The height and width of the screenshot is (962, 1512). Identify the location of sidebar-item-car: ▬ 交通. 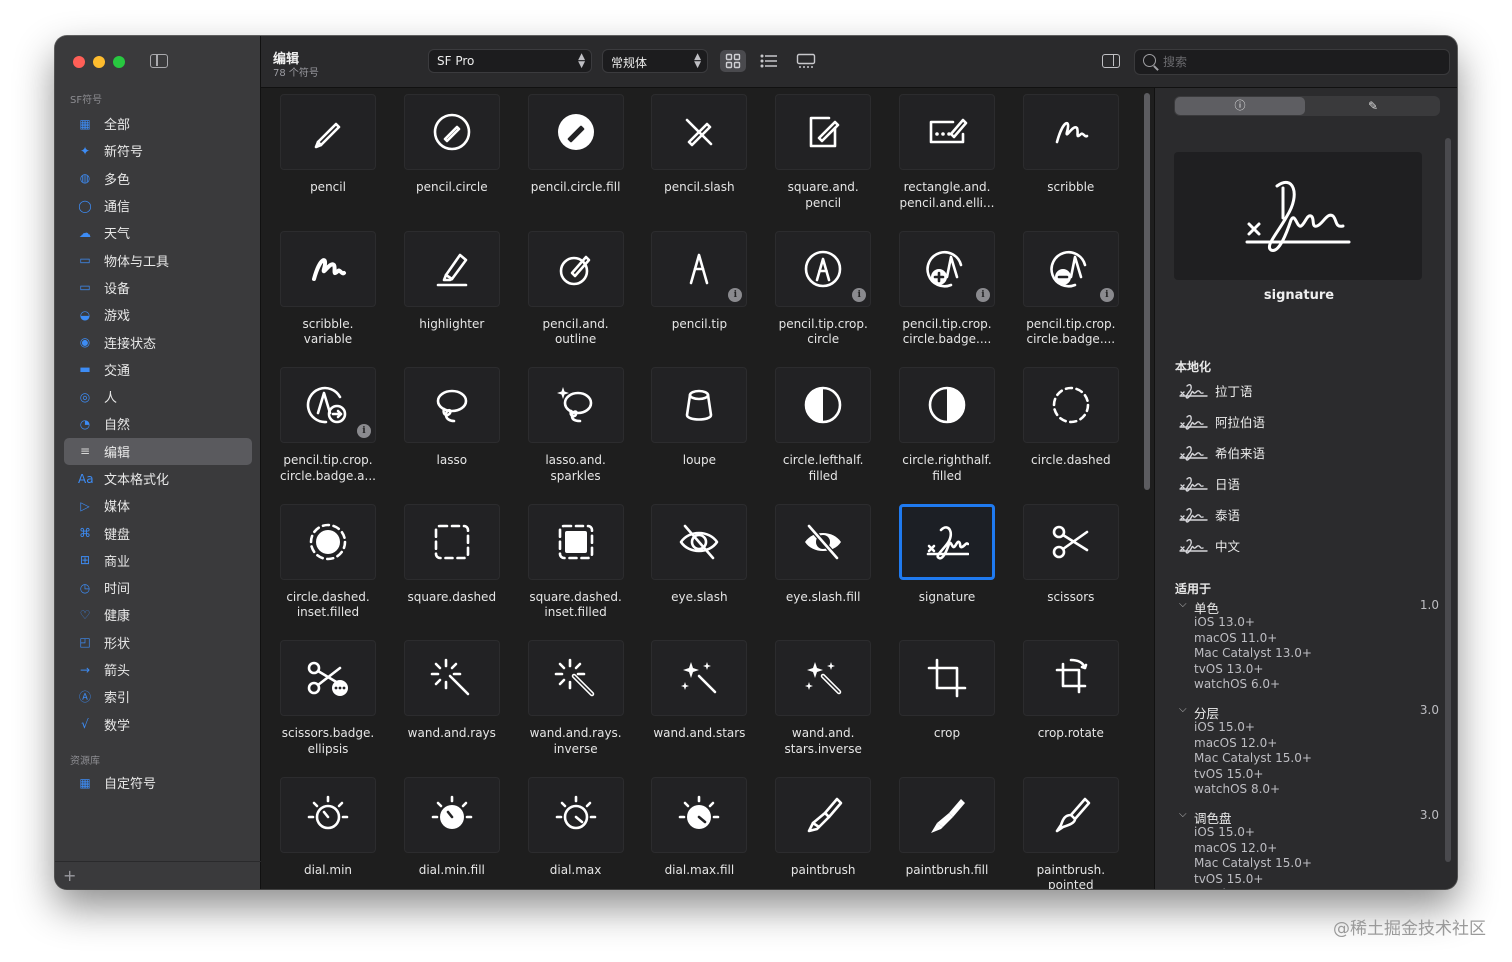
(158, 369).